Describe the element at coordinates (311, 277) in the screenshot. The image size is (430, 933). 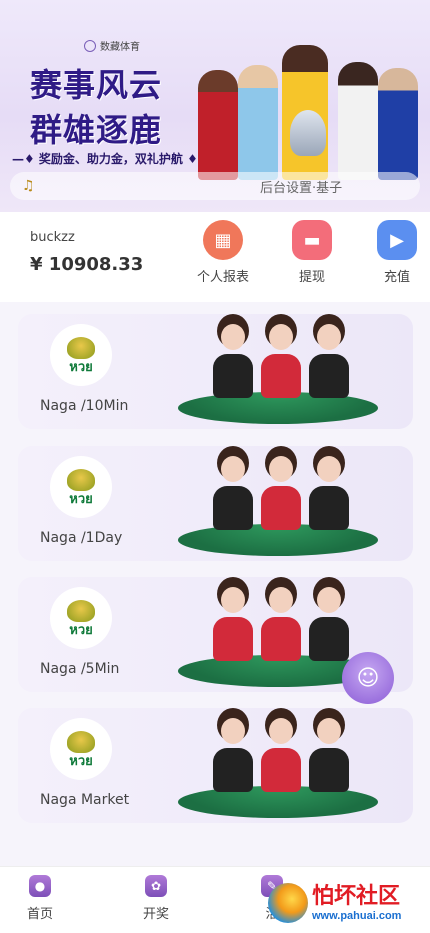
I see `withdraw-label: 提现` at that location.